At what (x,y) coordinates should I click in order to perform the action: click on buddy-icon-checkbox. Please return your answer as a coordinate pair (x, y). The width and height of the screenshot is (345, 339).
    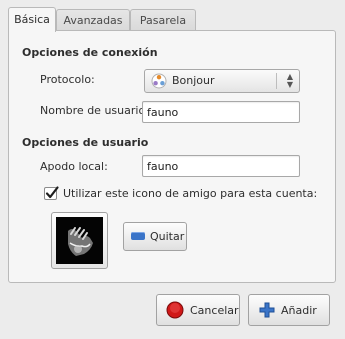
    Looking at the image, I should click on (51, 193).